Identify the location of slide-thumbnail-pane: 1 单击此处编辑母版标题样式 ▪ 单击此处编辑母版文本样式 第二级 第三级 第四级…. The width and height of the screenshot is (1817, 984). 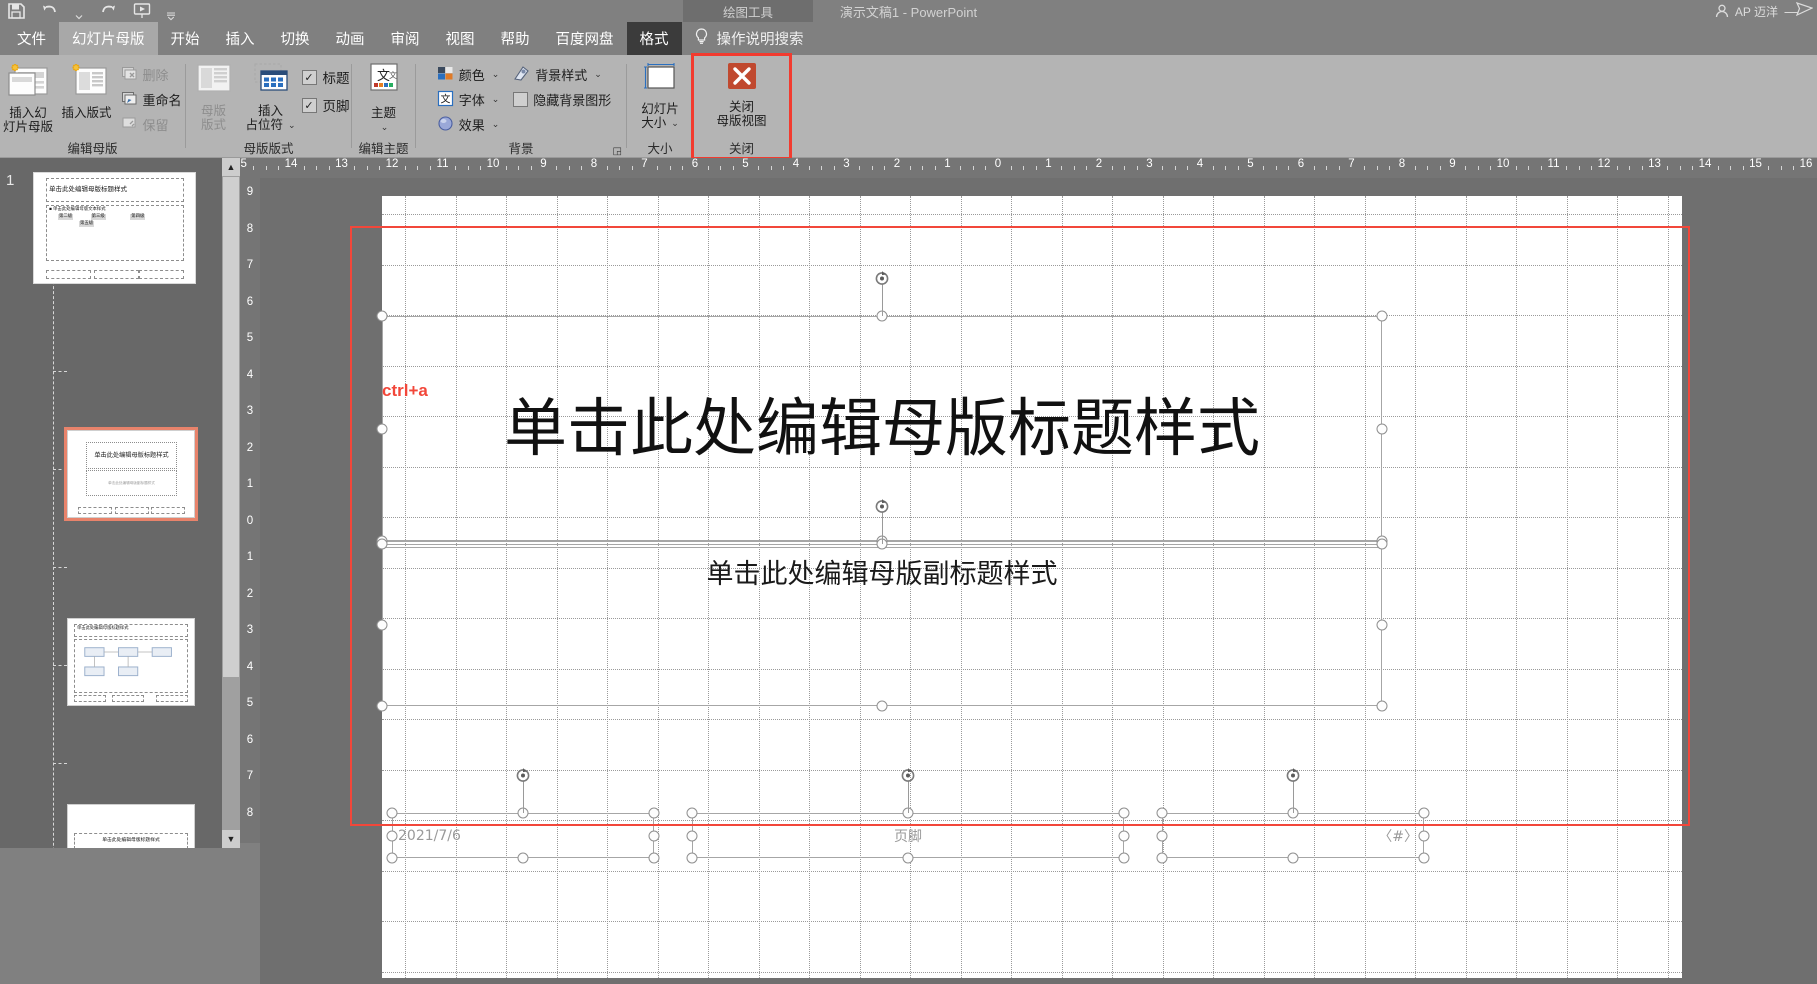
(120, 503).